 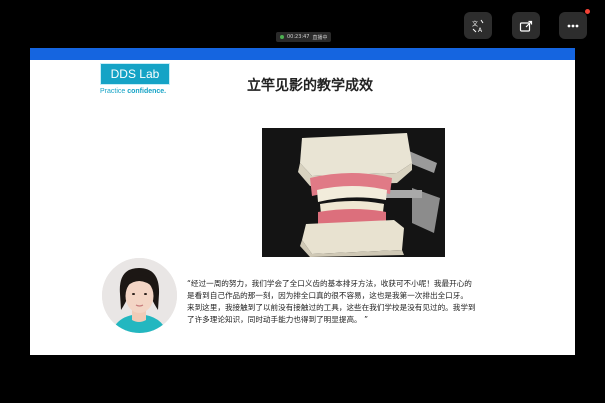 I want to click on denture-model-image, so click(x=353, y=192).